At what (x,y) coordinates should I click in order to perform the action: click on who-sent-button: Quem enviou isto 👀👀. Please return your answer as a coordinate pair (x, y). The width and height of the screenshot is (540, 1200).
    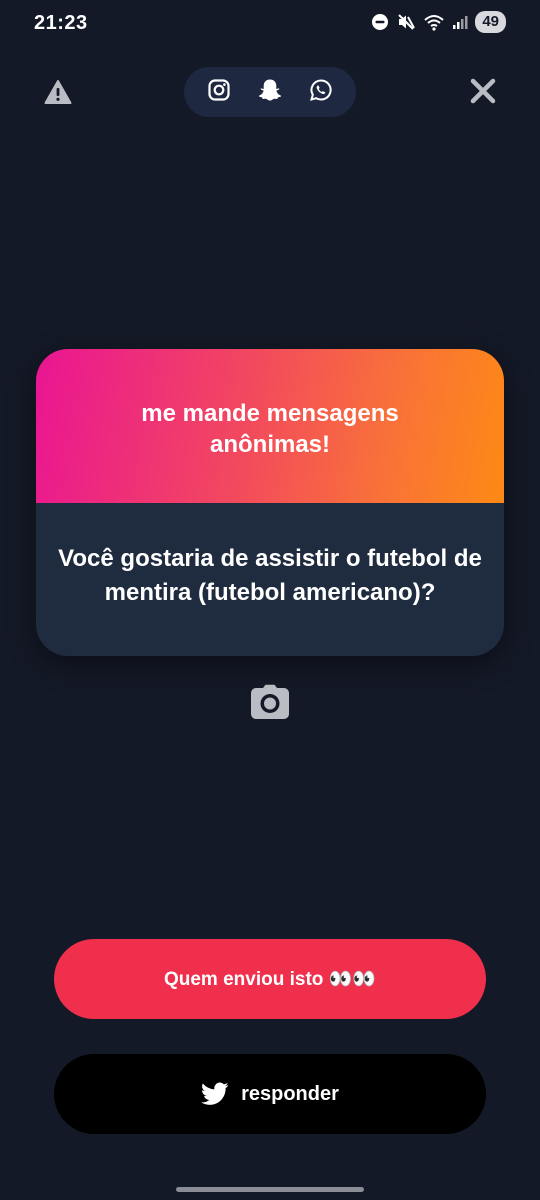
    Looking at the image, I should click on (270, 979).